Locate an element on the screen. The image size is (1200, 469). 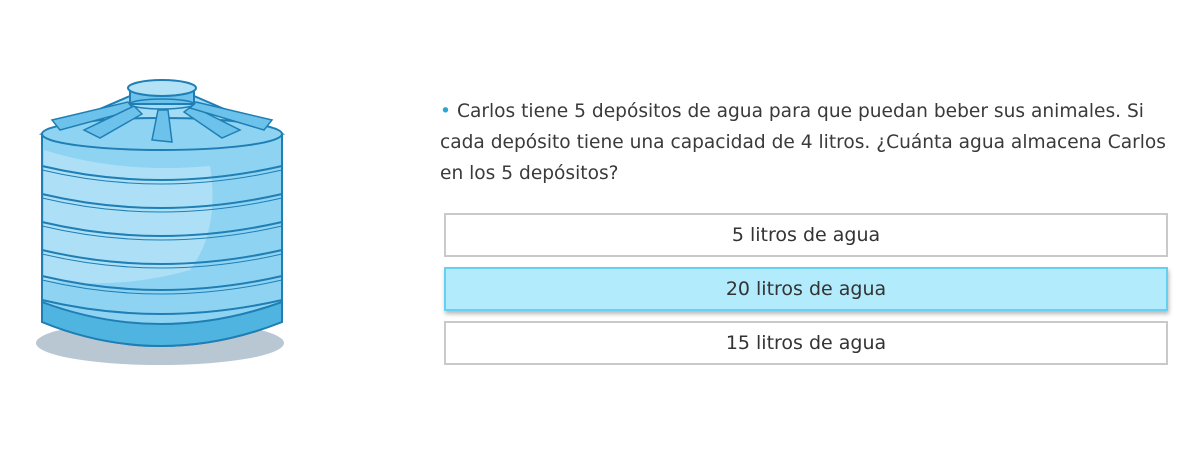
answer-option-label: 15 litros de agua is located at coordinates (806, 343).